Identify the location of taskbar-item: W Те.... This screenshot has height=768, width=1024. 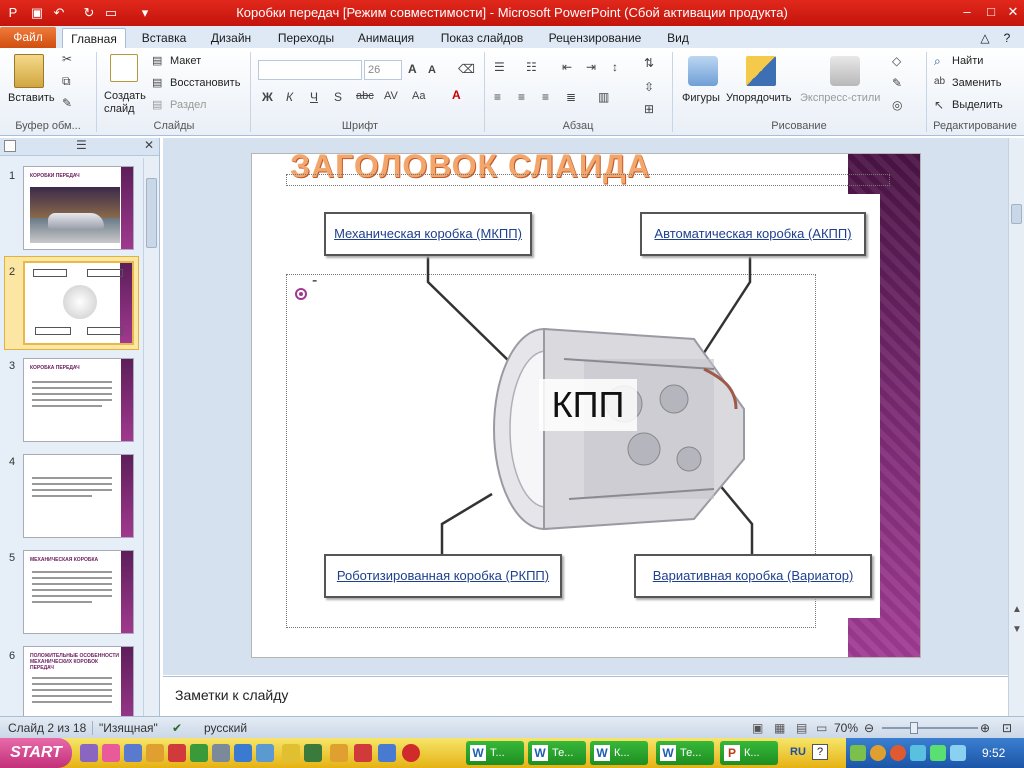
(685, 753).